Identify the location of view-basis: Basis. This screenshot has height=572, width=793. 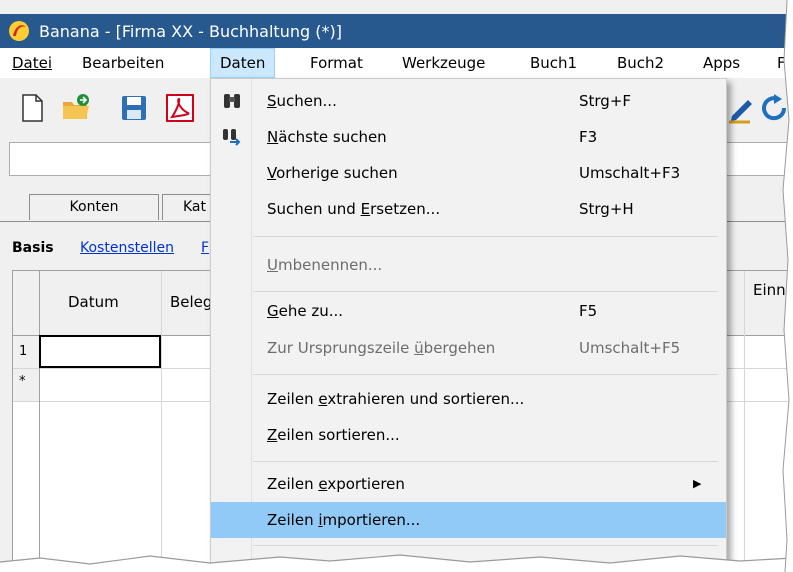
(33, 248).